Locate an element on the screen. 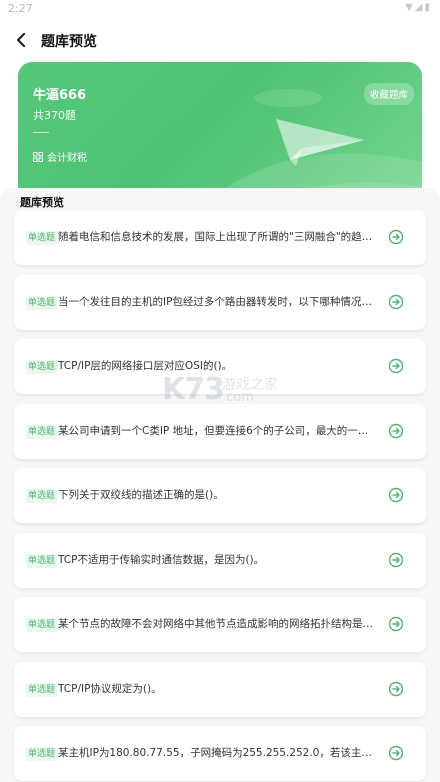  status-time: 2:27 is located at coordinates (20, 8).